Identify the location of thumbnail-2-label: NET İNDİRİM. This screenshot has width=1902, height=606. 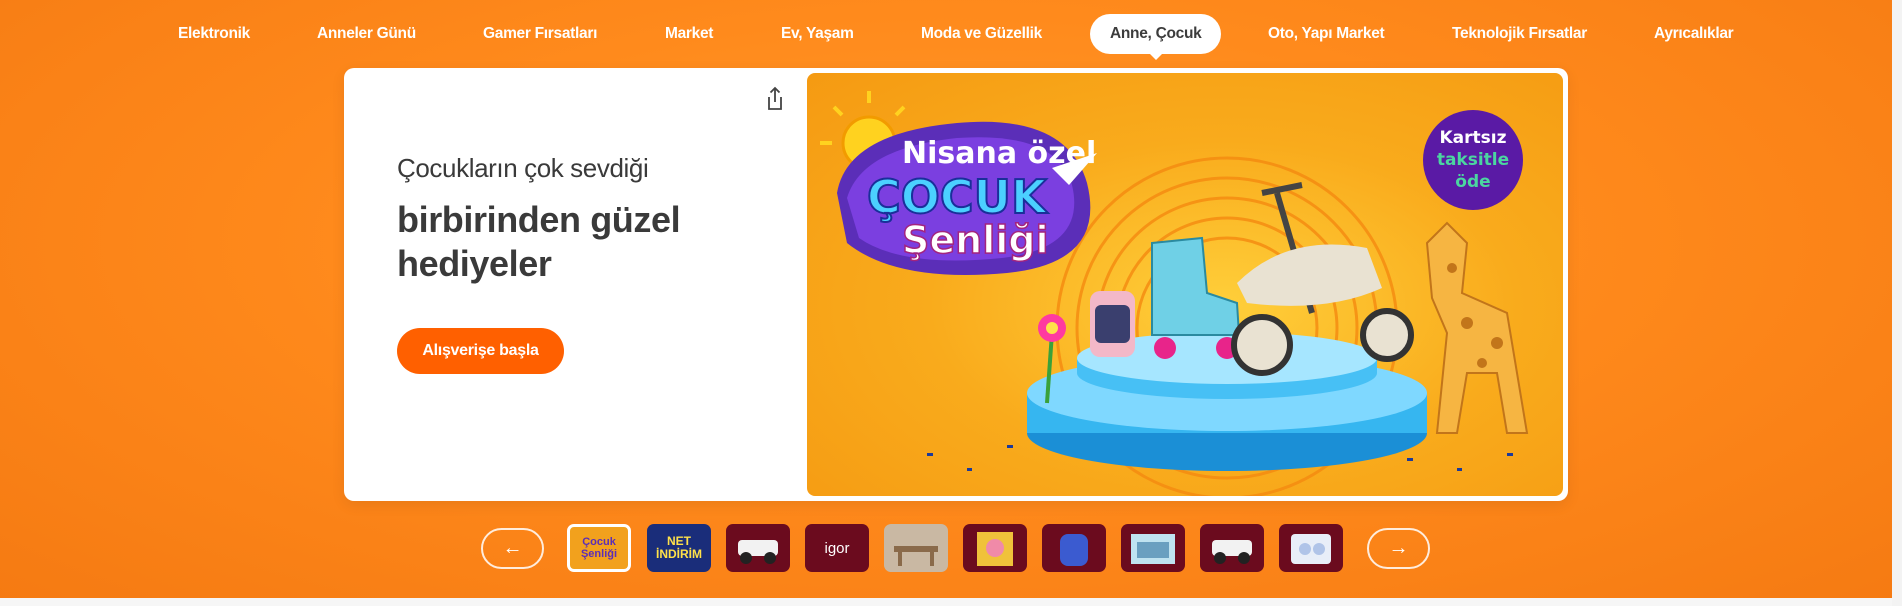
(679, 547).